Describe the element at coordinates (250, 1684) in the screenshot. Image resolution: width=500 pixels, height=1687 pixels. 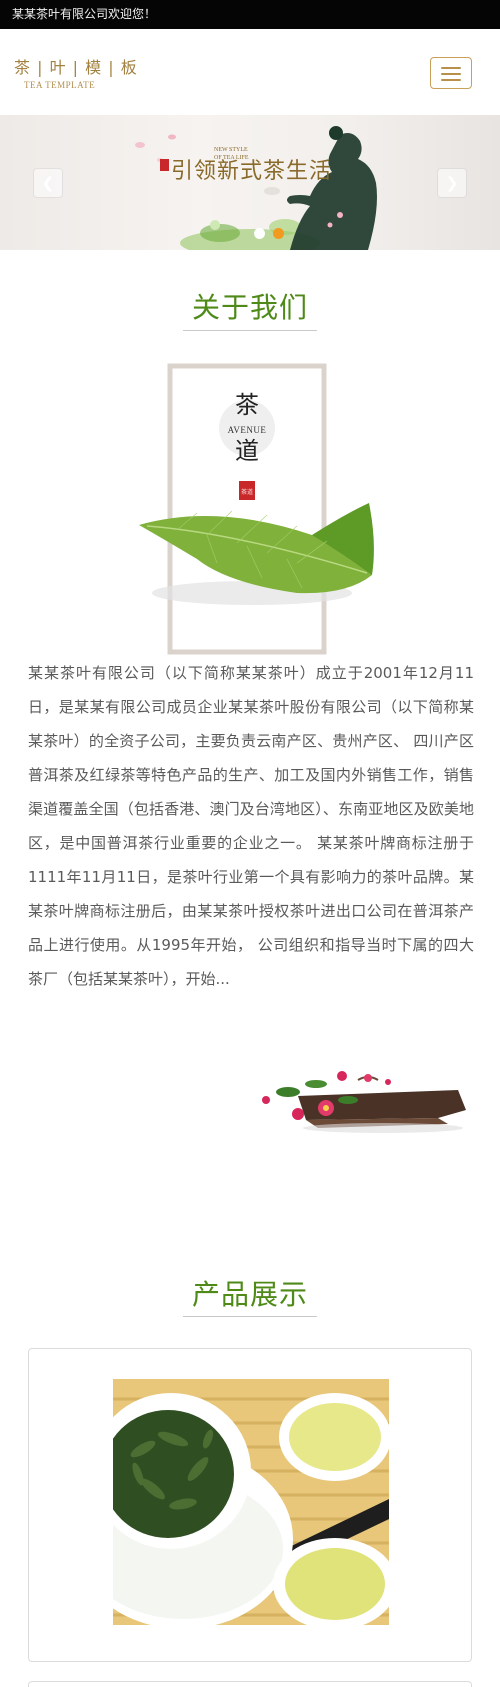
I see `product-card-next` at that location.